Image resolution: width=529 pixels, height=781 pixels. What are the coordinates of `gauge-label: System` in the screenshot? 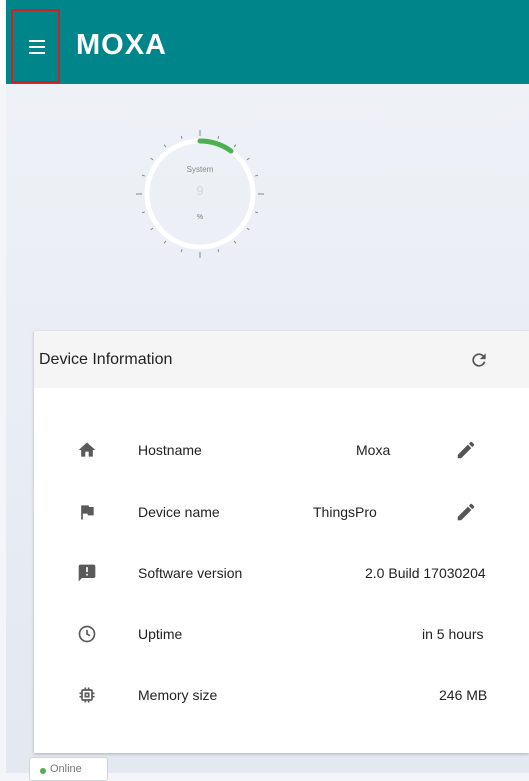 It's located at (200, 169).